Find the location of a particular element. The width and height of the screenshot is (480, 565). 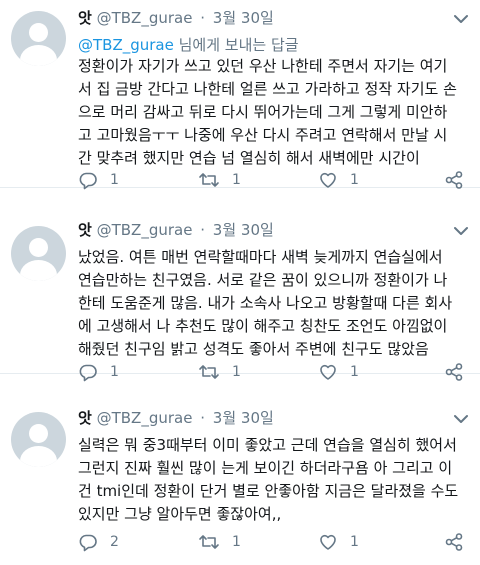

tweet-actions: 2 1 1 is located at coordinates (274, 543).